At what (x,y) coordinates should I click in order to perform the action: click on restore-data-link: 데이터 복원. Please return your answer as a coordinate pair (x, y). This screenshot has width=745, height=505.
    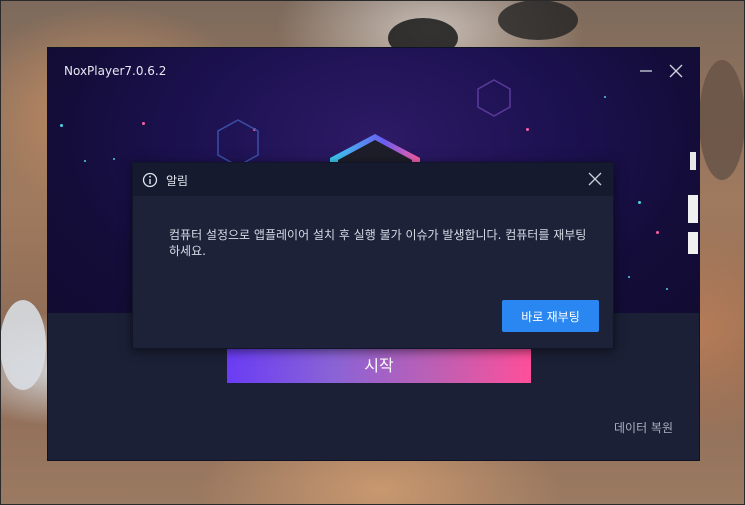
    Looking at the image, I should click on (643, 427).